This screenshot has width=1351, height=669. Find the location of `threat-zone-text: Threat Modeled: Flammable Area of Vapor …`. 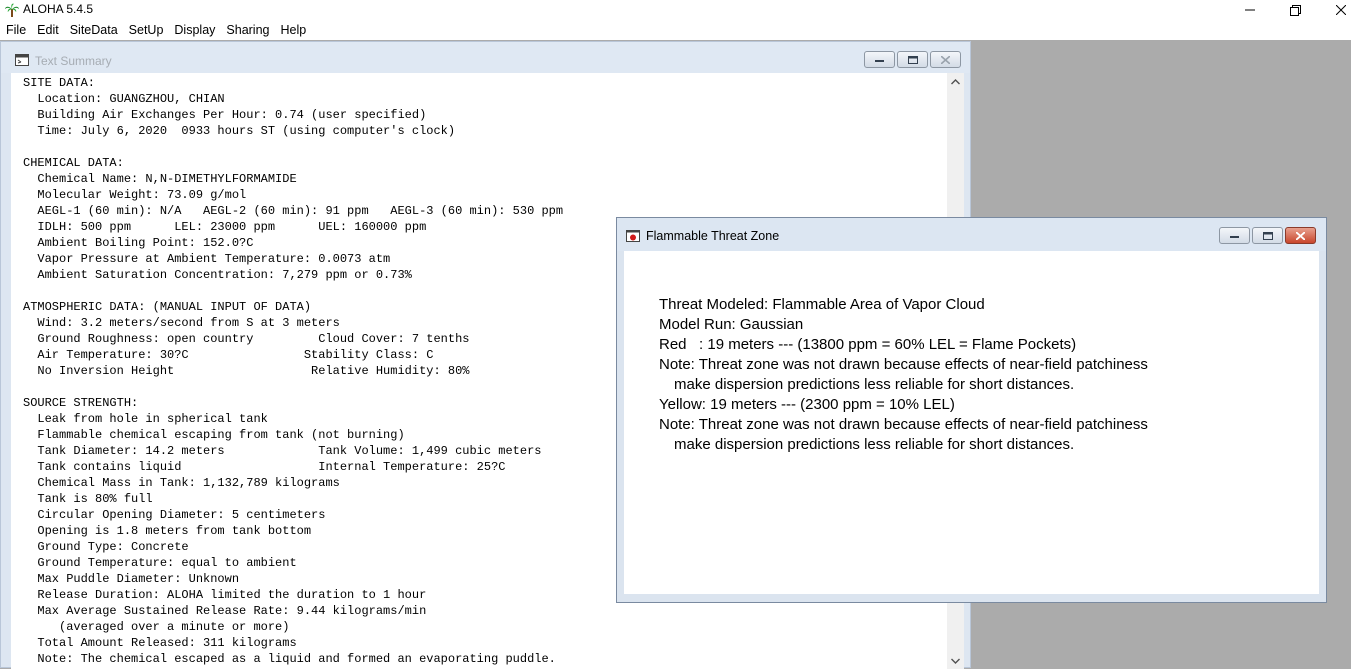

threat-zone-text: Threat Modeled: Flammable Area of Vapor … is located at coordinates (903, 375).